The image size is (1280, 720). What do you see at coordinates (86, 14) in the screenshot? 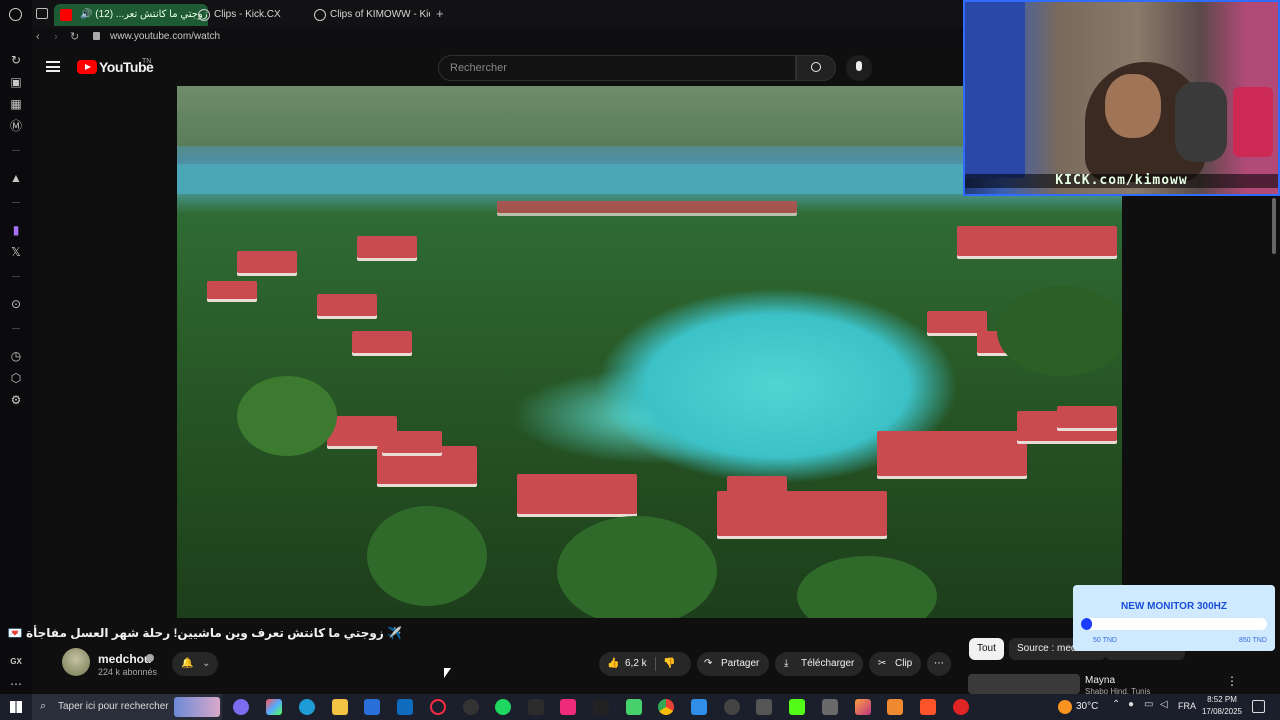
I see `speaker-icon: 🔊` at bounding box center [86, 14].